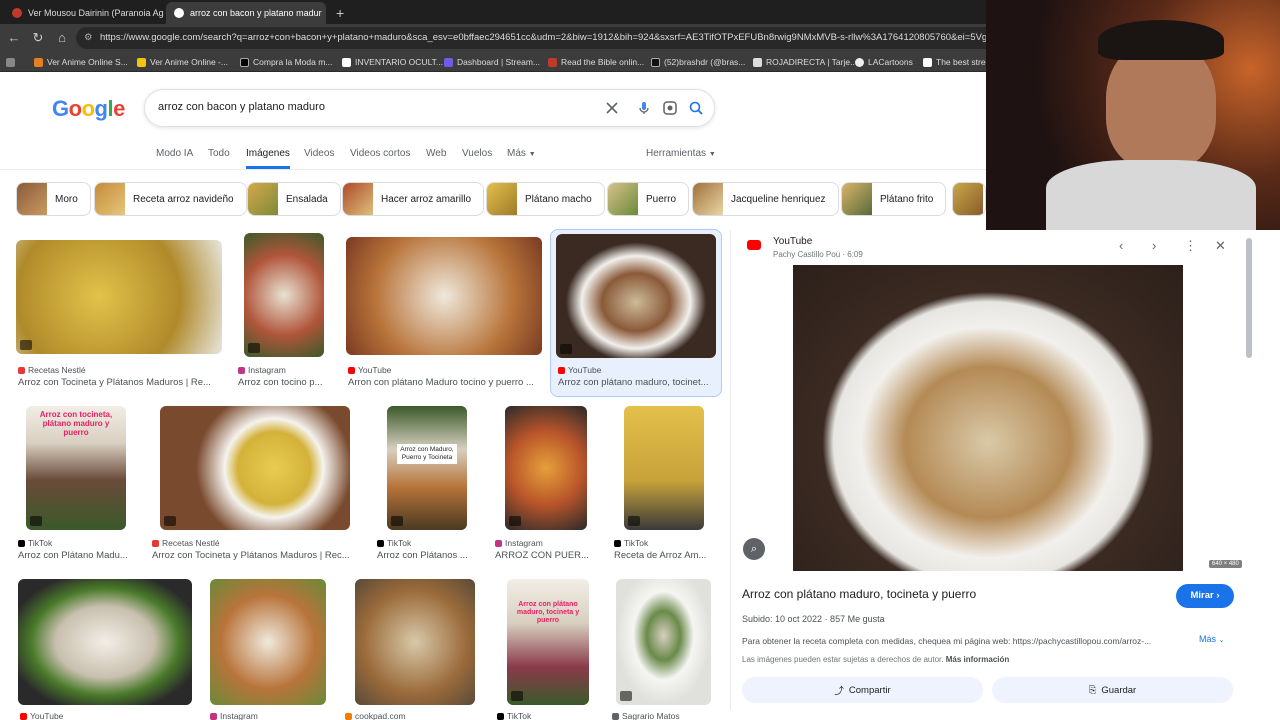  I want to click on chip-puerro: Puerro, so click(648, 199).